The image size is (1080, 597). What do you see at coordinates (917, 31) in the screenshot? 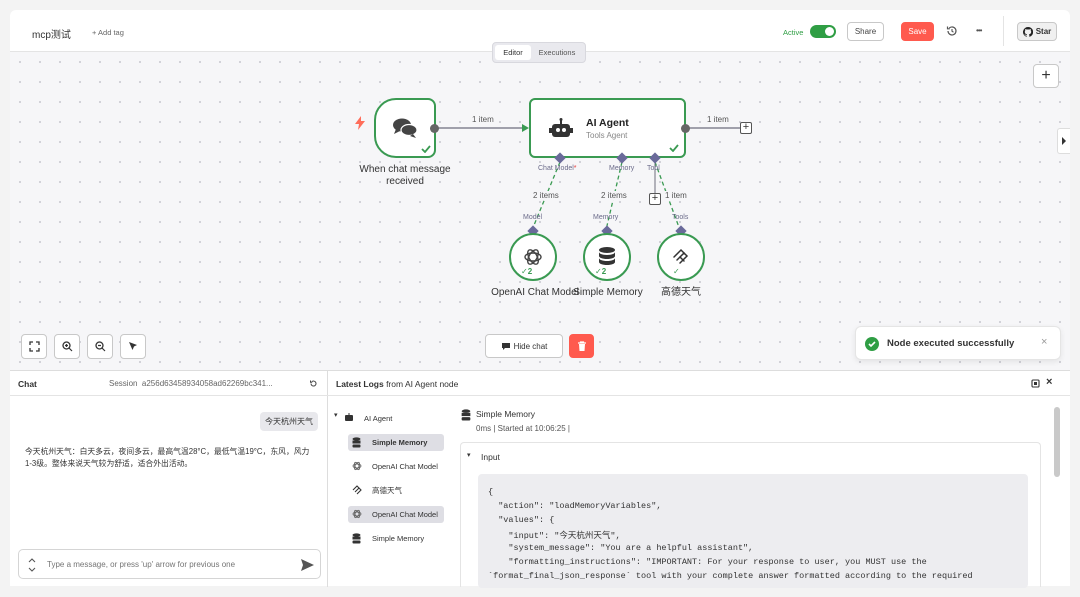
I see `save-button: Save` at bounding box center [917, 31].